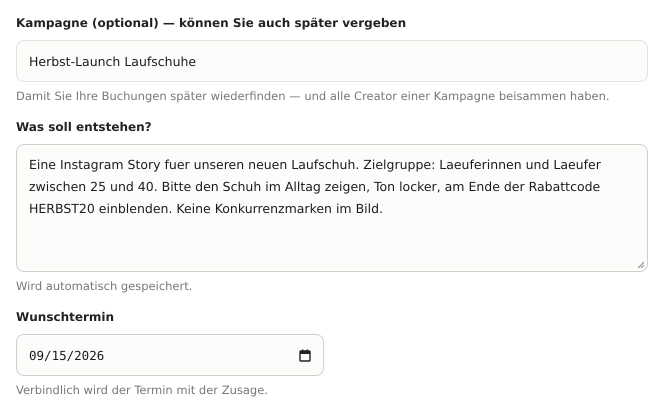 This screenshot has height=408, width=664. What do you see at coordinates (84, 127) in the screenshot?
I see `field-label: Was soll entstehen?` at bounding box center [84, 127].